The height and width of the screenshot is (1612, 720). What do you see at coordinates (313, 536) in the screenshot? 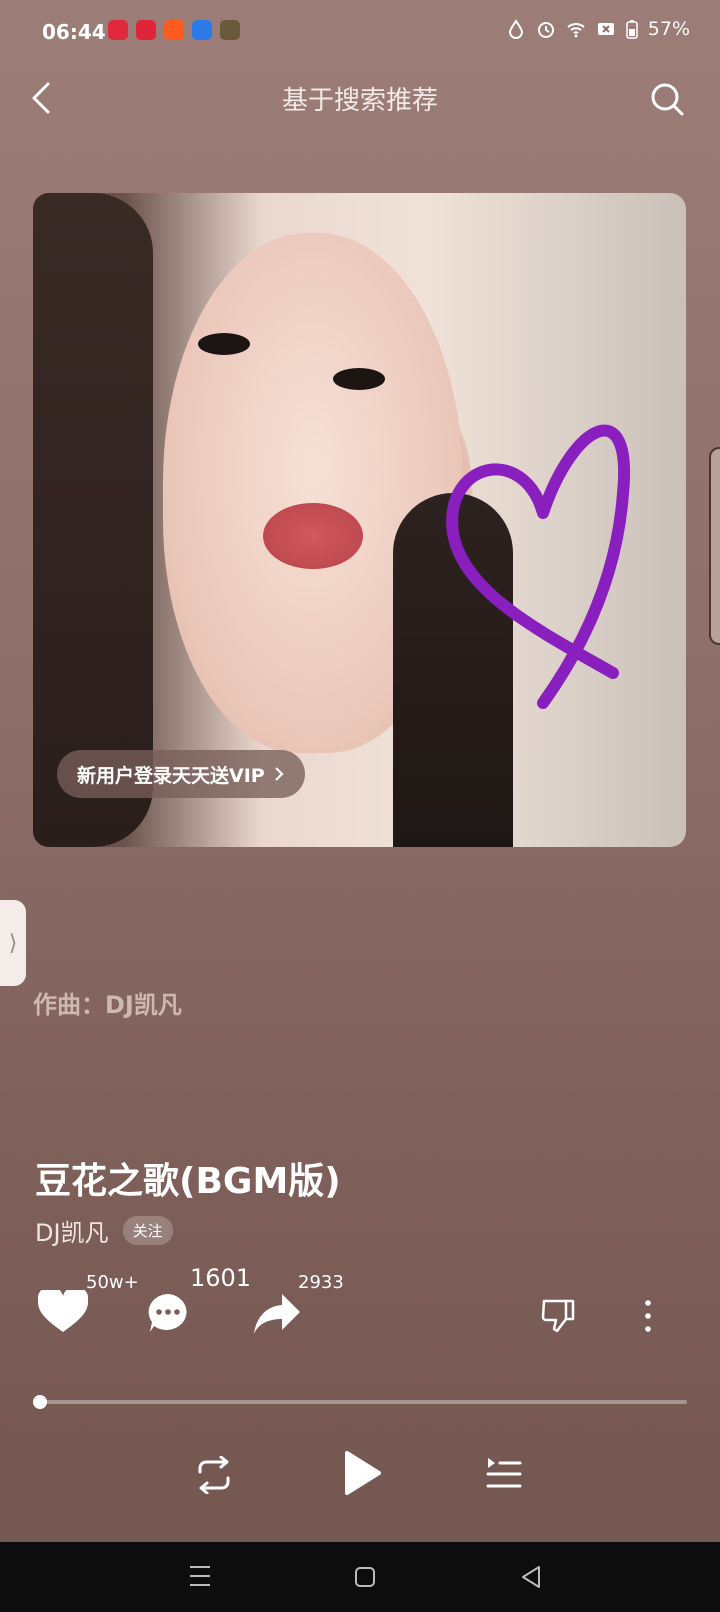
I see `cover-lips` at bounding box center [313, 536].